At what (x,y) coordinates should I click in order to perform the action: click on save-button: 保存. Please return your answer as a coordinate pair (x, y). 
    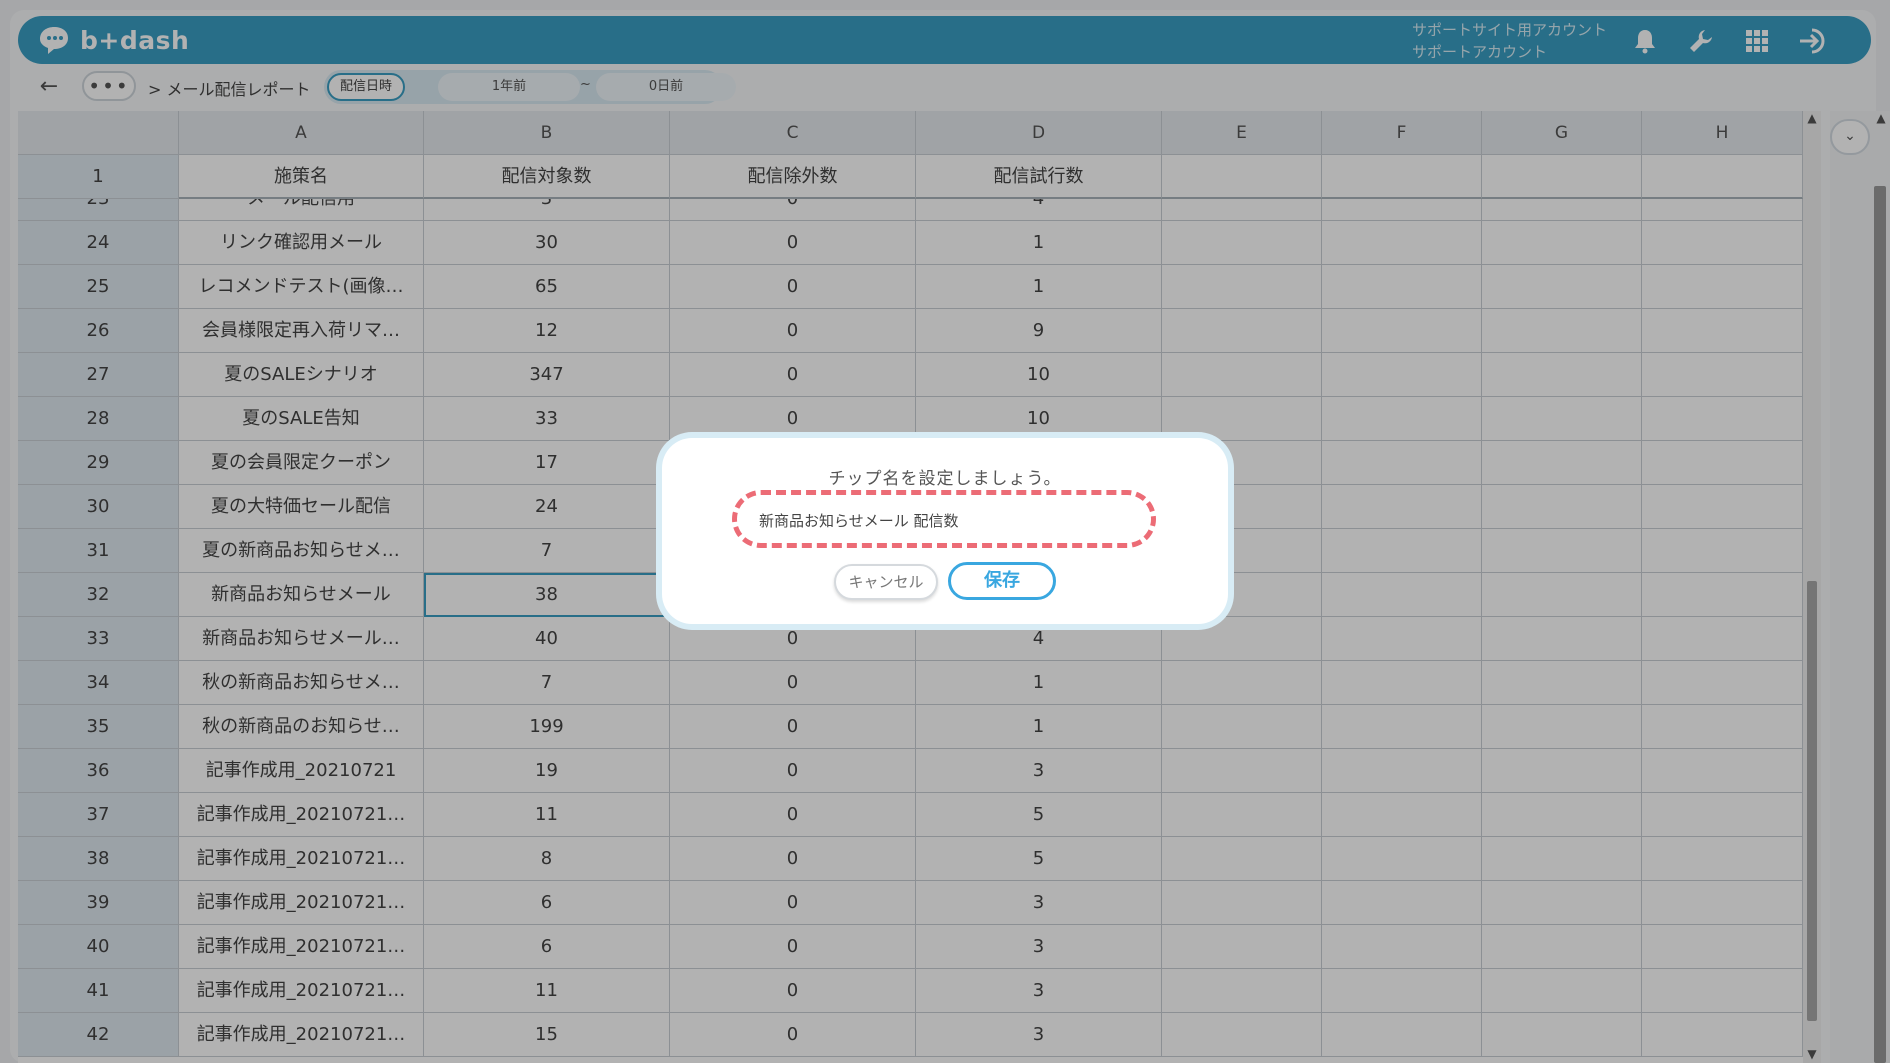
    Looking at the image, I should click on (1002, 581).